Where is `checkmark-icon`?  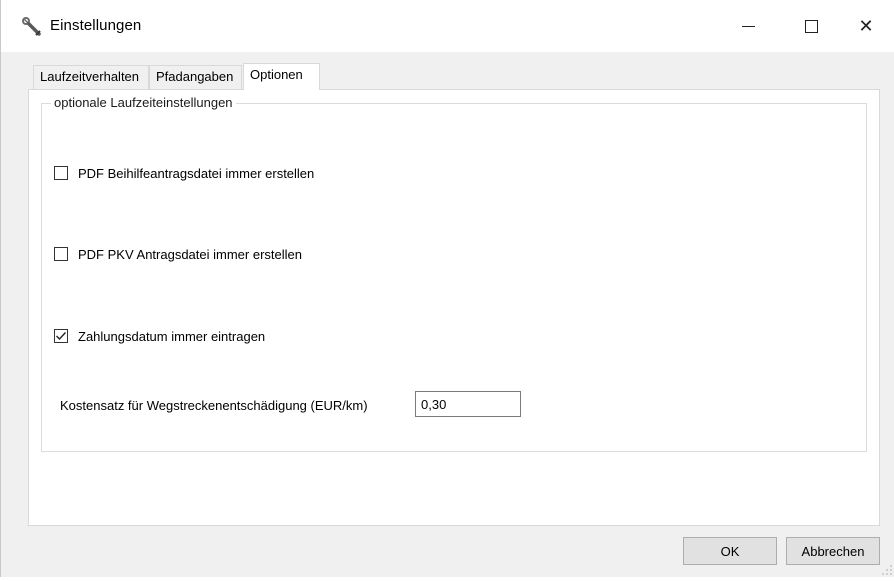
checkmark-icon is located at coordinates (61, 336).